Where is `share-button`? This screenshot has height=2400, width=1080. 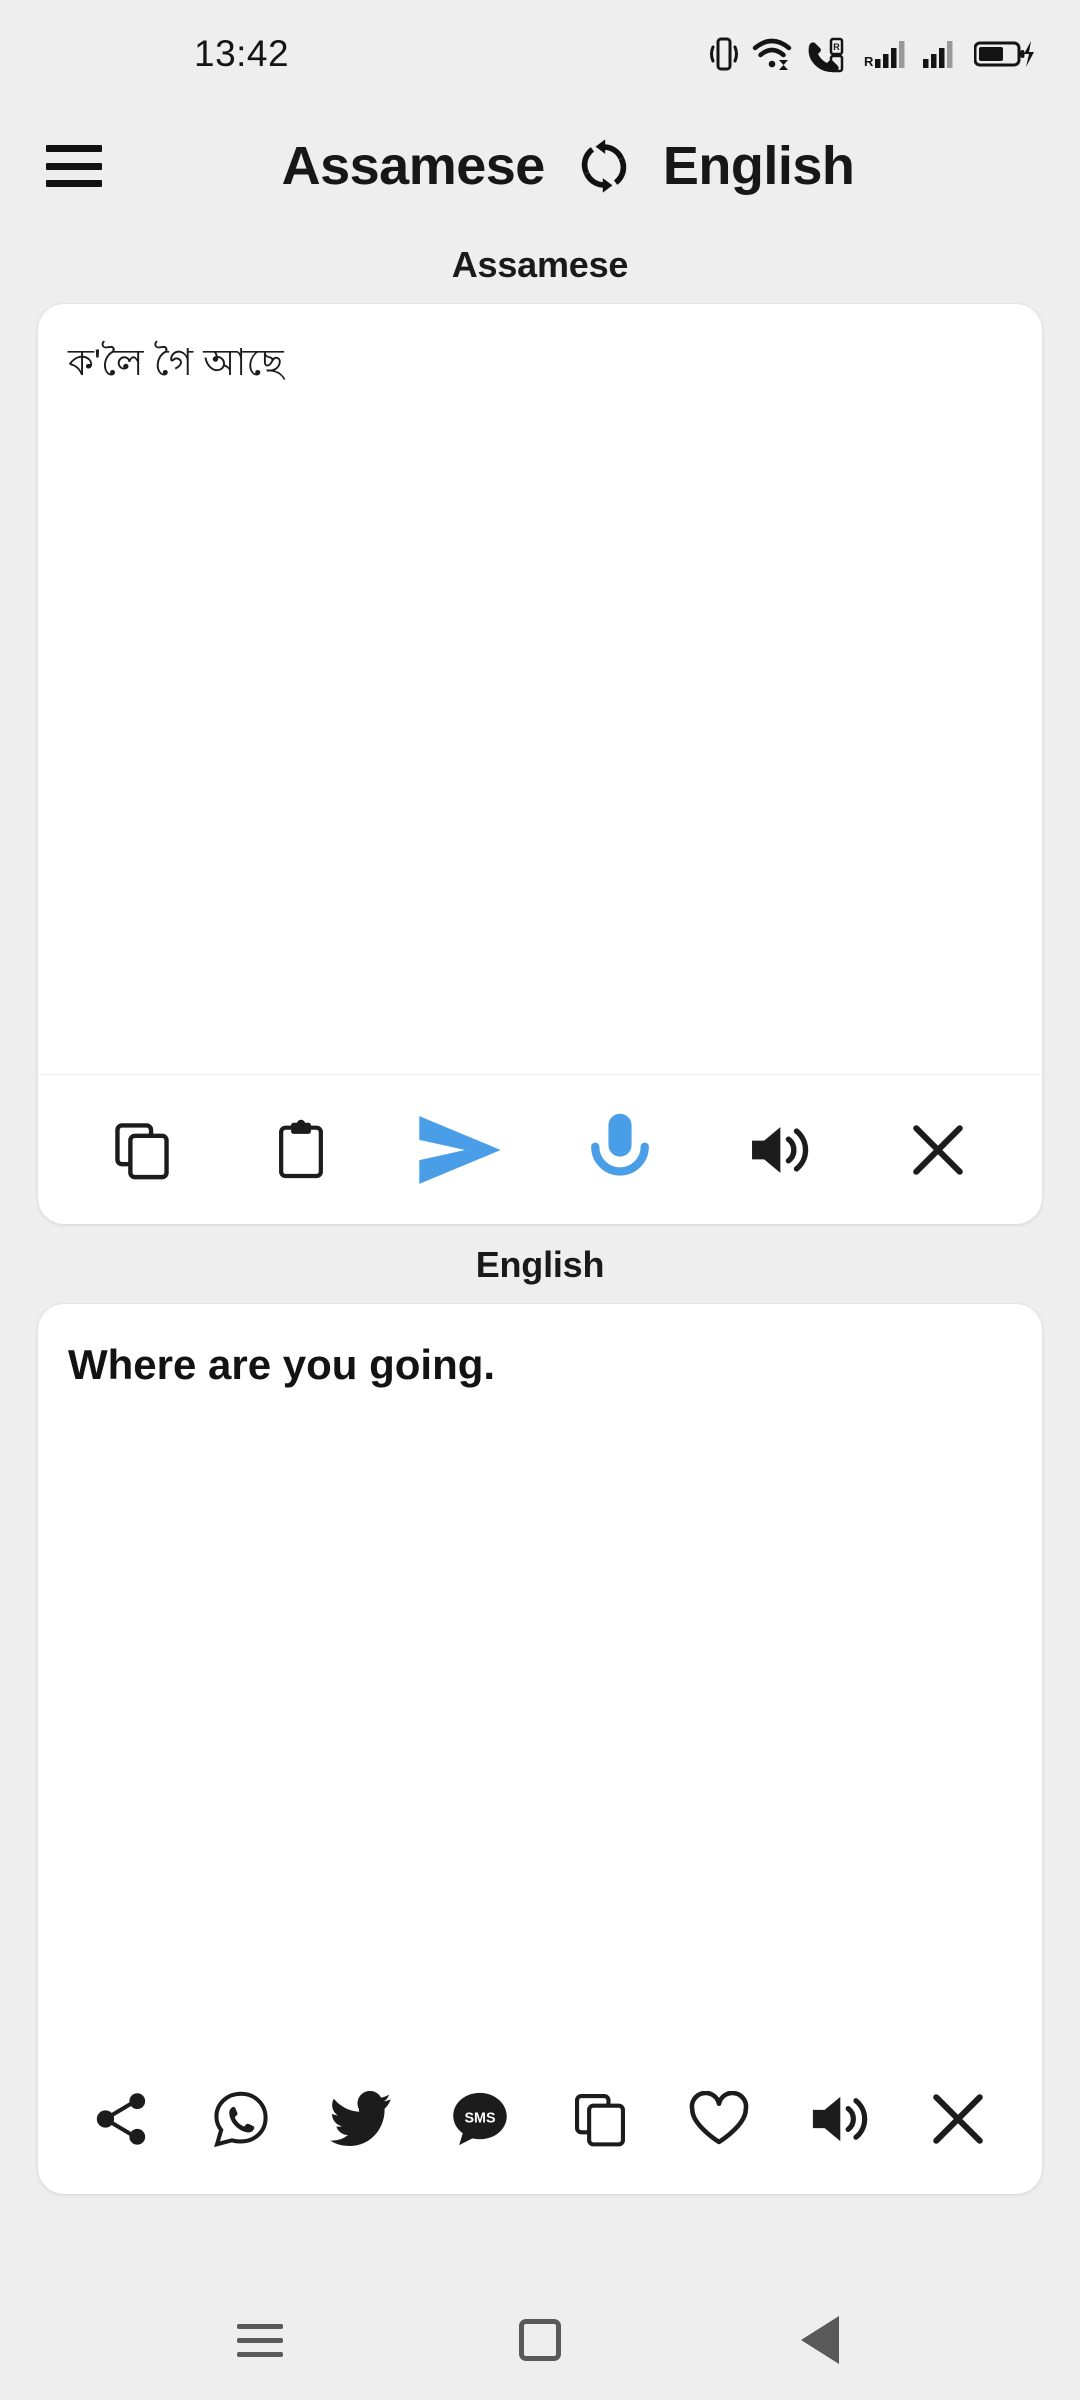
share-button is located at coordinates (122, 2119).